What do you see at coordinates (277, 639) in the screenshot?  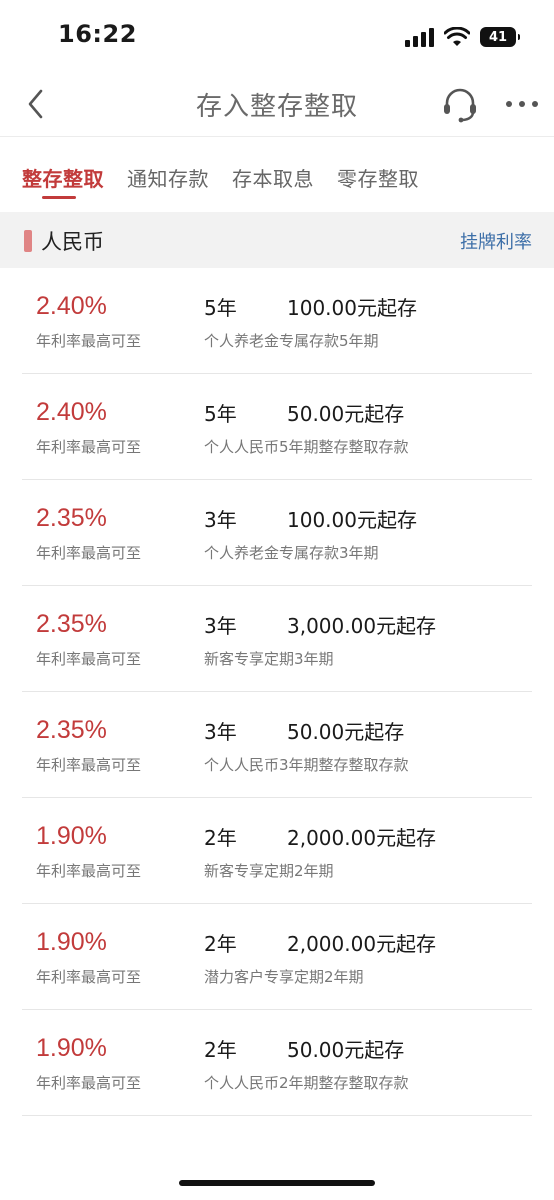 I see `list-item: 2.35% 年利率最高可至 3年 3,000.00元起存 新客专享定期3年期` at bounding box center [277, 639].